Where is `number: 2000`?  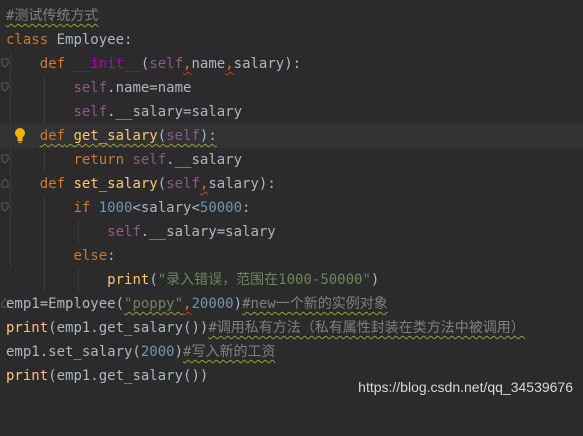 number: 2000 is located at coordinates (157, 352).